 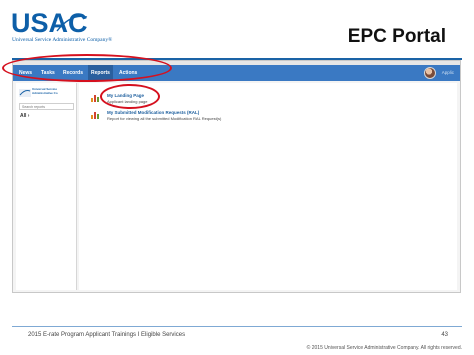 What do you see at coordinates (448, 73) in the screenshot?
I see `user-name: Applic` at bounding box center [448, 73].